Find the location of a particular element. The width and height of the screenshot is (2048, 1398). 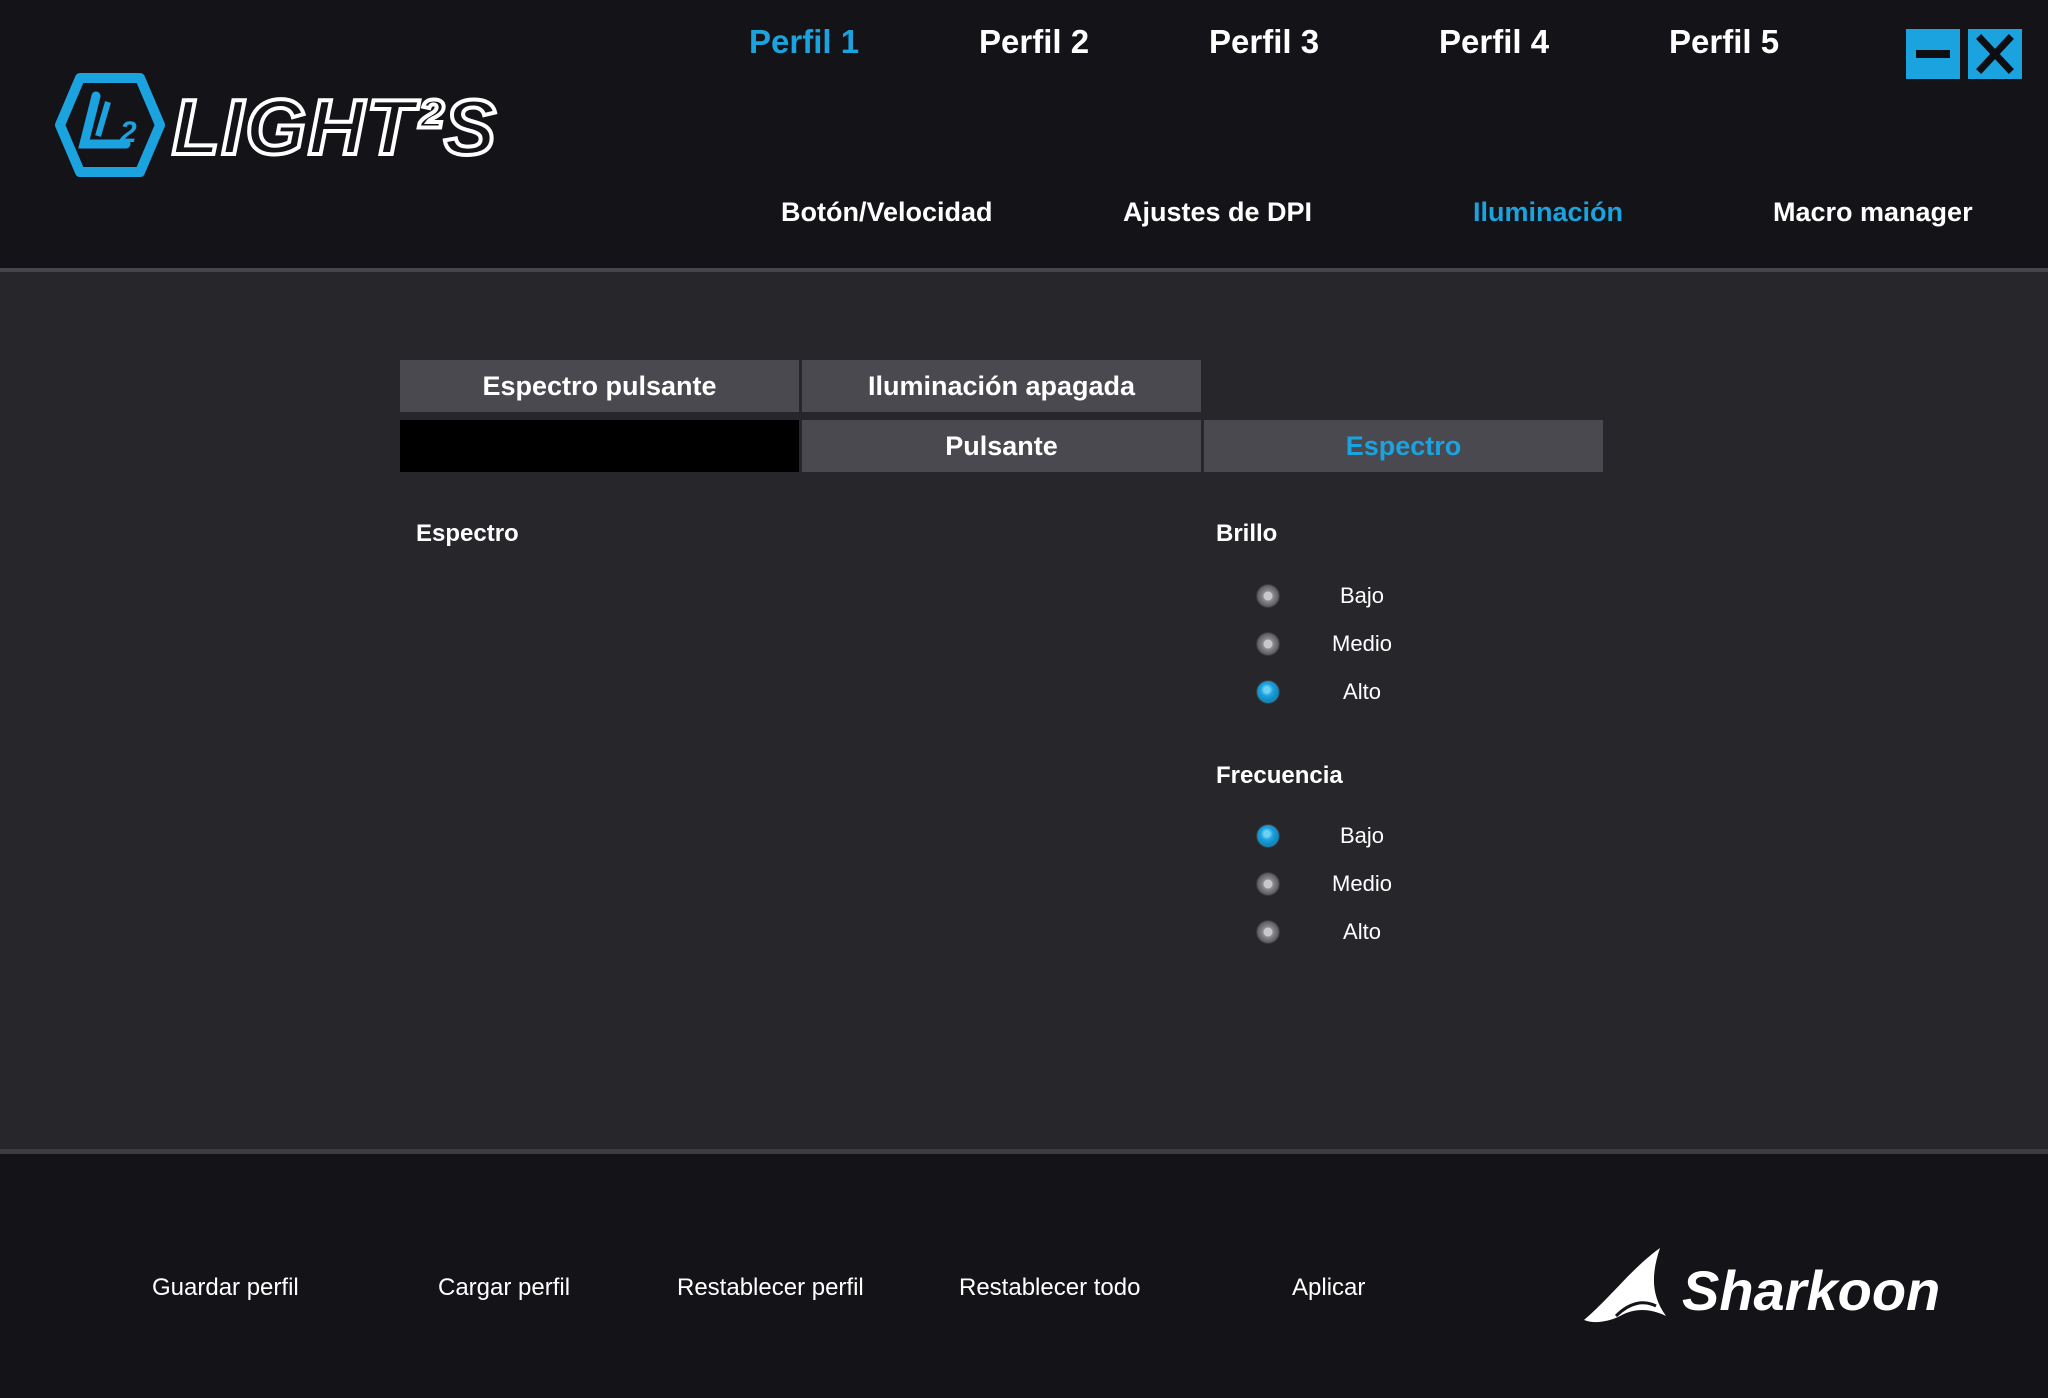

frequency-option-medio: Medio is located at coordinates (1332, 884).